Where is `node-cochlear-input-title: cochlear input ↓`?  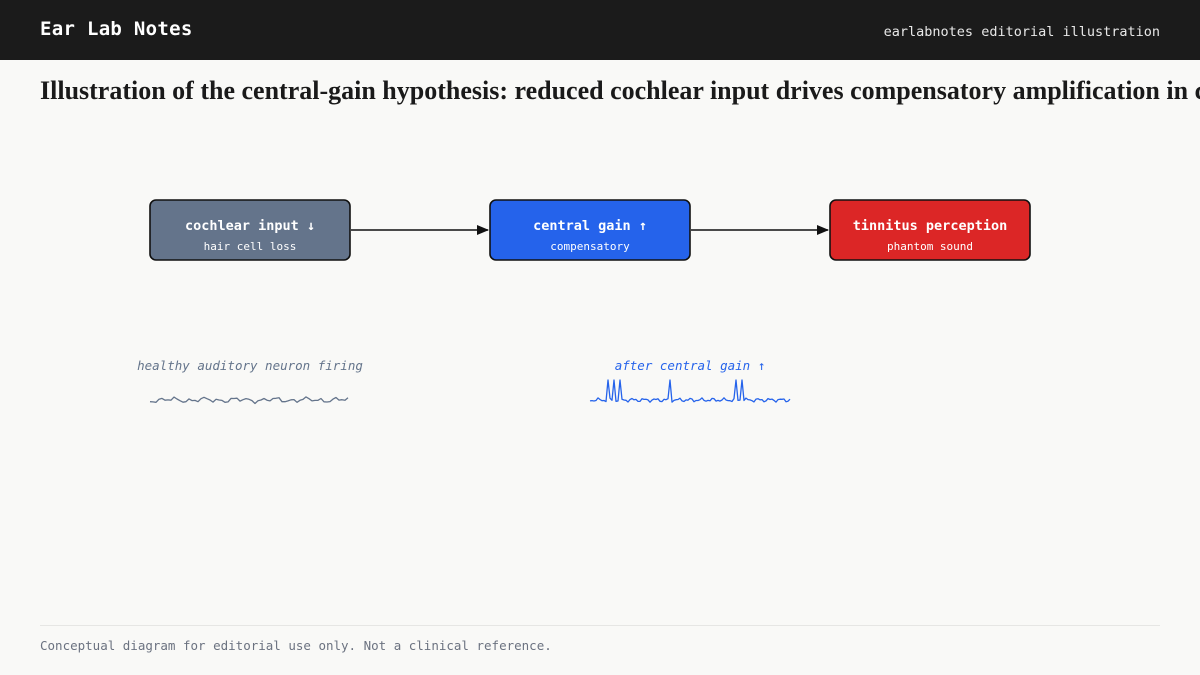
node-cochlear-input-title: cochlear input ↓ is located at coordinates (250, 226).